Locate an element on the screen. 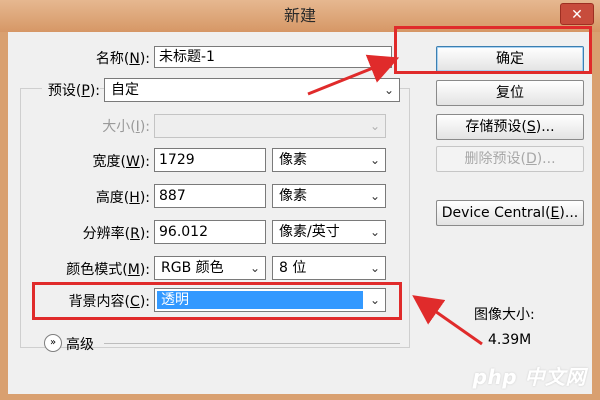  height-input: 887 is located at coordinates (210, 196).